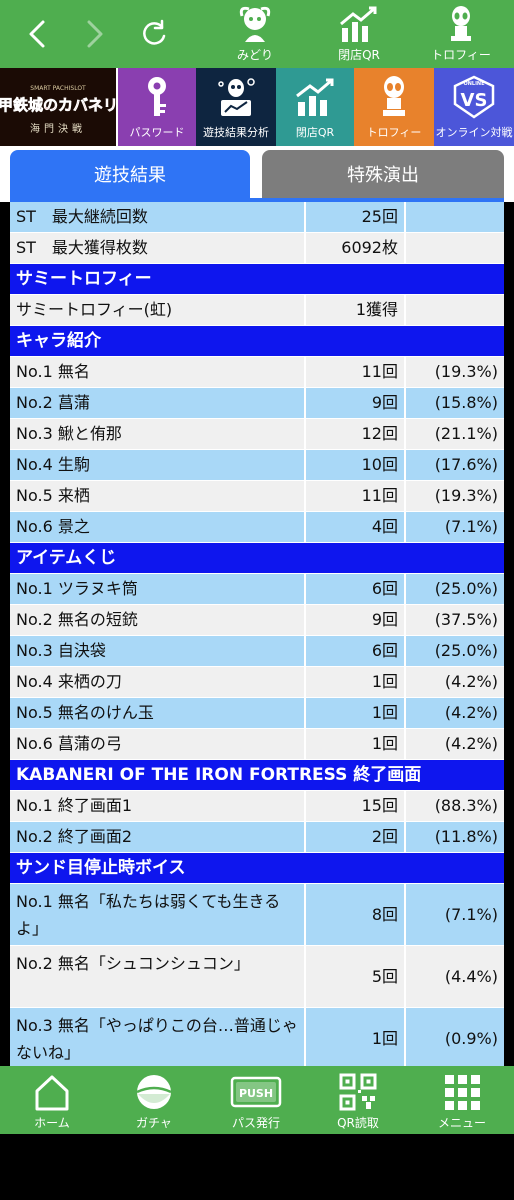 Image resolution: width=514 pixels, height=1200 pixels. What do you see at coordinates (455, 651) in the screenshot?
I see `row-percent: (25.0%)` at bounding box center [455, 651].